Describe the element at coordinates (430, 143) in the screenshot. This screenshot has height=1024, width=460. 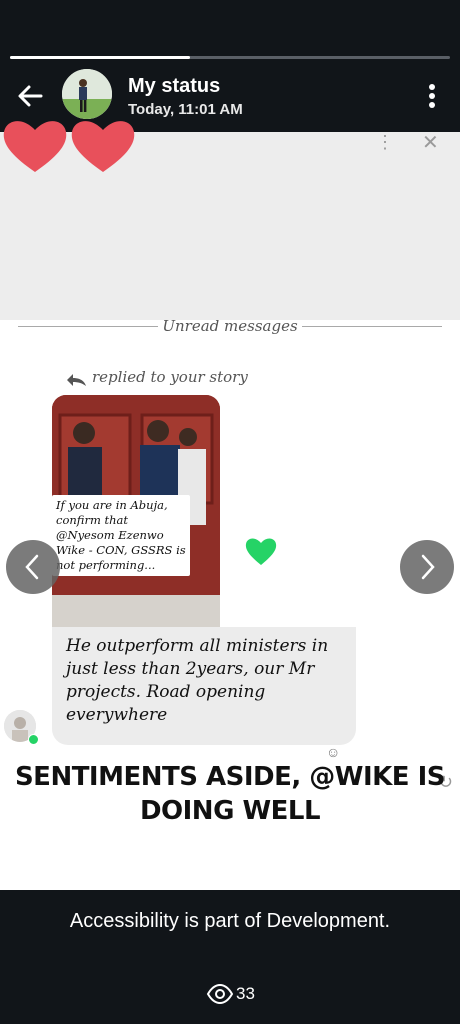
I see `ghost-close-icon: ✕` at that location.